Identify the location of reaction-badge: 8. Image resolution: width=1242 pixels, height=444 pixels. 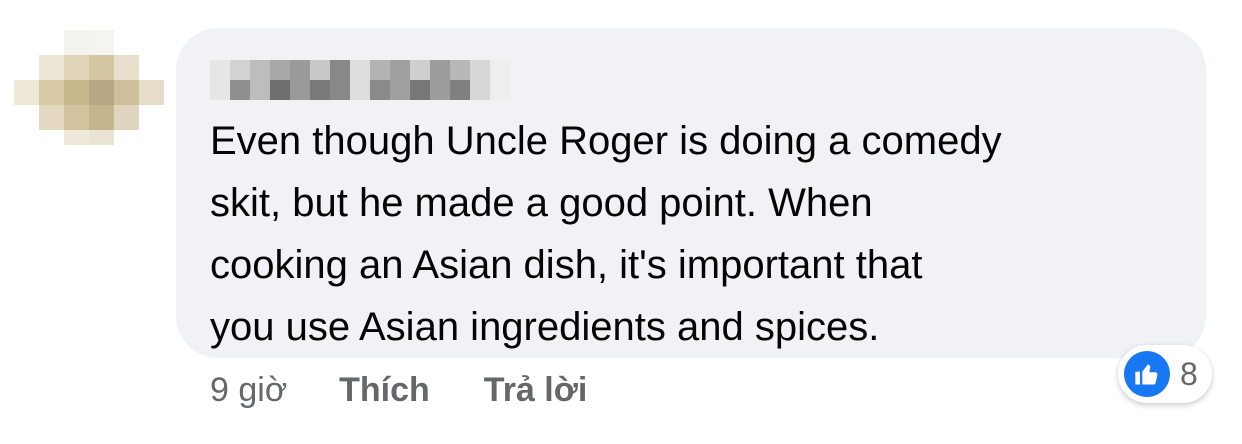
(1165, 374).